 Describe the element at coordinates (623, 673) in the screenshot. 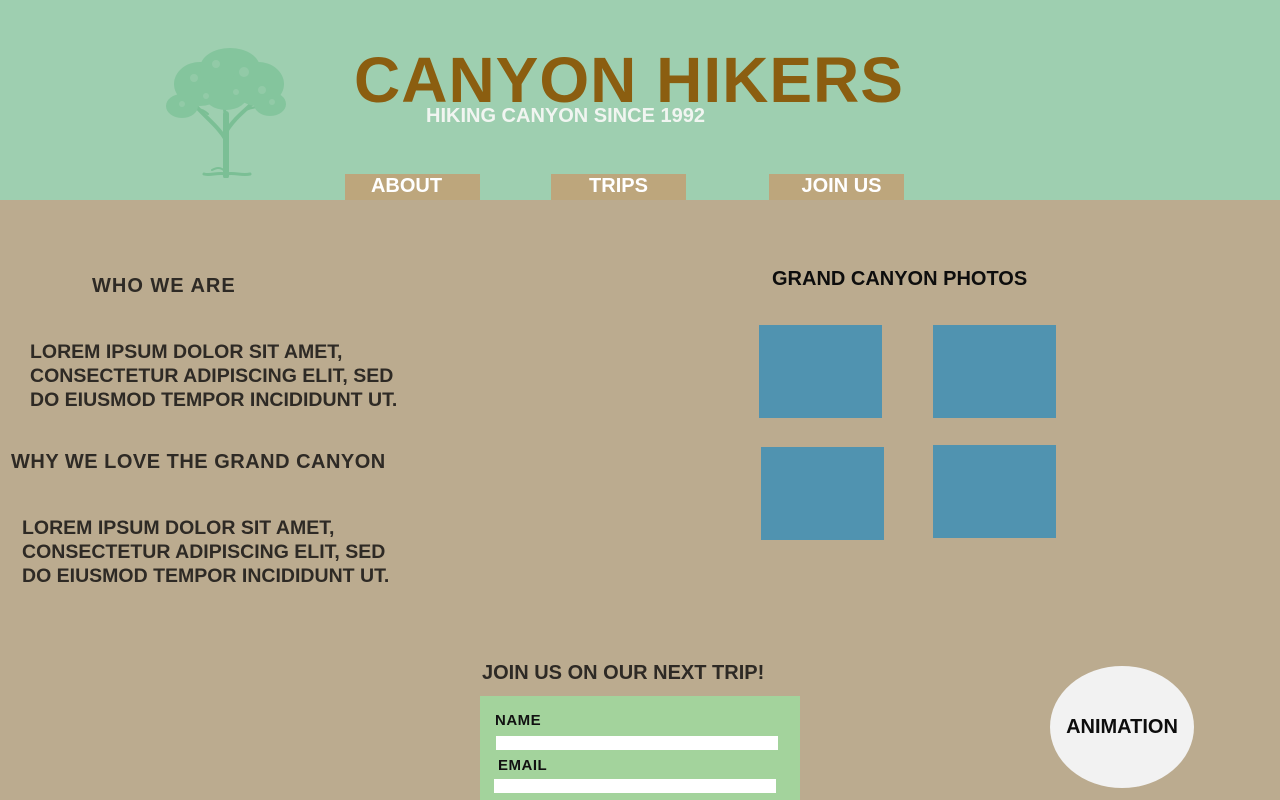

I see `join-trip-heading: JOIN US ON OUR NEXT TRIP!` at that location.